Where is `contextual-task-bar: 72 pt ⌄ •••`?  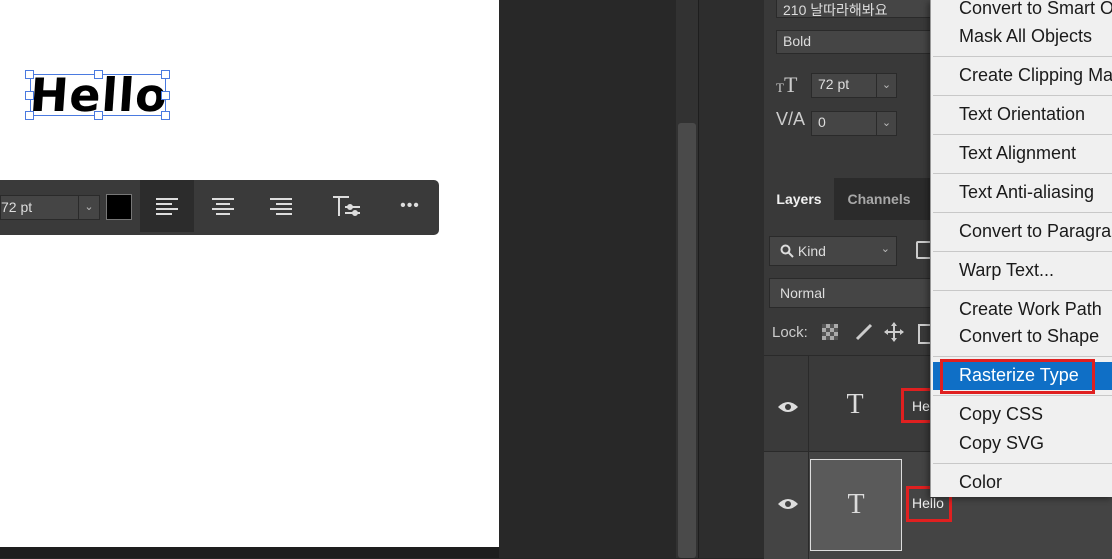
contextual-task-bar: 72 pt ⌄ ••• is located at coordinates (219, 207).